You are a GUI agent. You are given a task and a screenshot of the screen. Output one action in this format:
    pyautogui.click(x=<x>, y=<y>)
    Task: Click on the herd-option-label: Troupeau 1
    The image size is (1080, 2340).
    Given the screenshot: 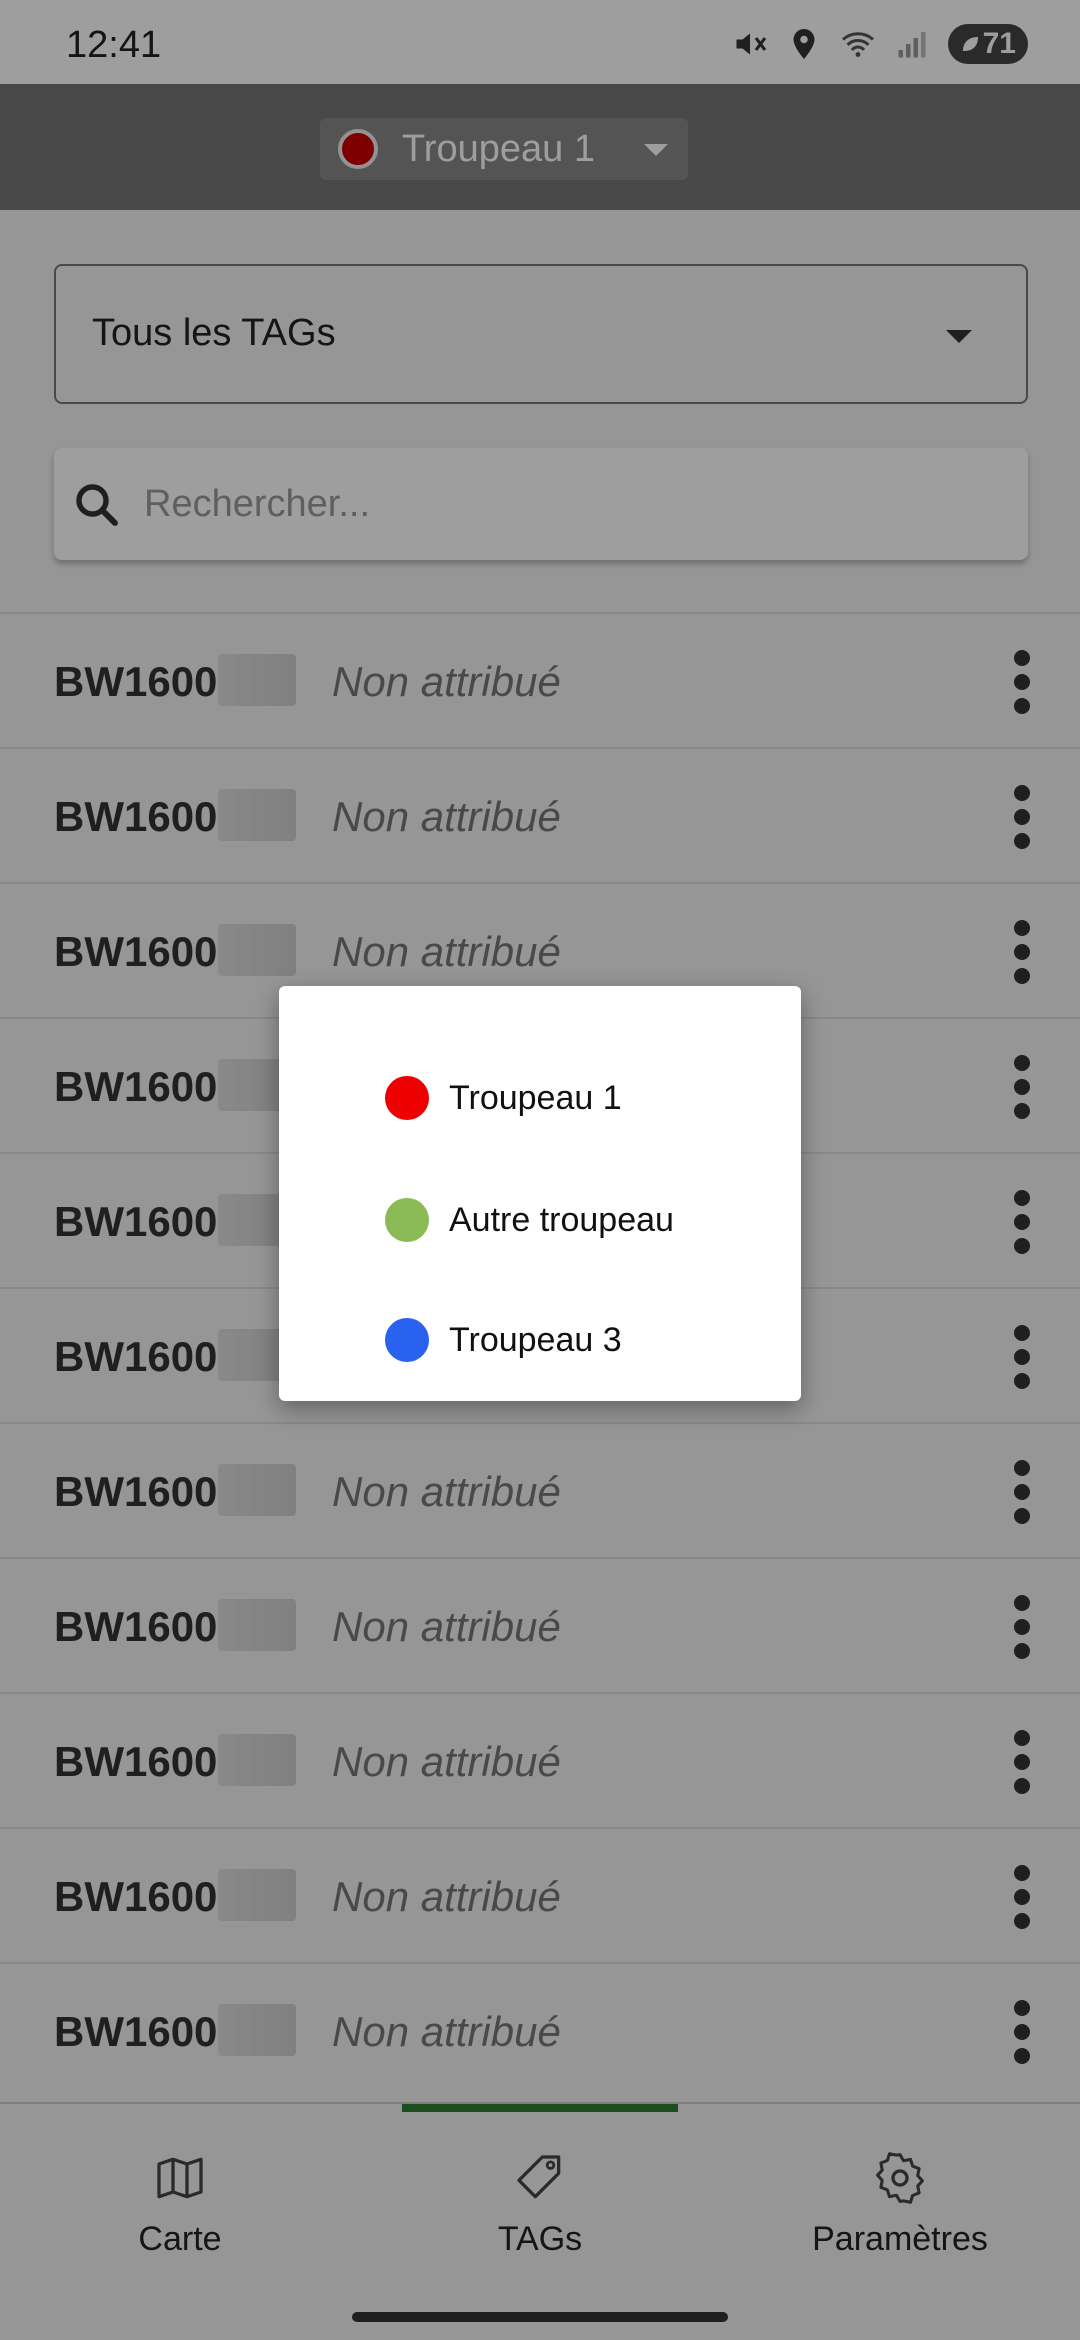 What is the action you would take?
    pyautogui.click(x=535, y=1097)
    